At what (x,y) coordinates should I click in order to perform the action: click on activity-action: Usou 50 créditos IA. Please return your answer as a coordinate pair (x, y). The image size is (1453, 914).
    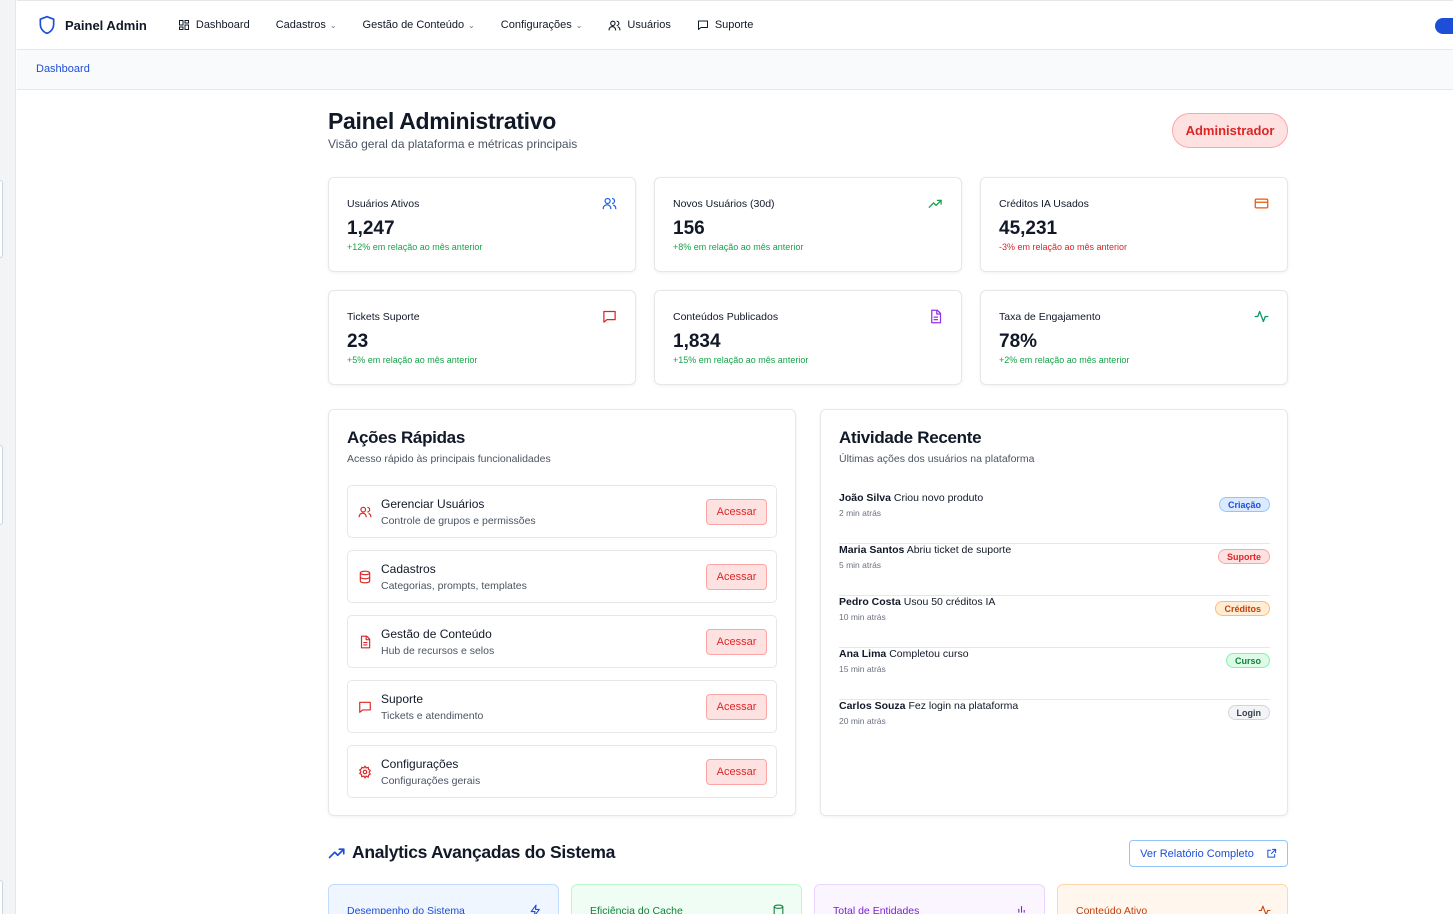
    Looking at the image, I should click on (949, 602).